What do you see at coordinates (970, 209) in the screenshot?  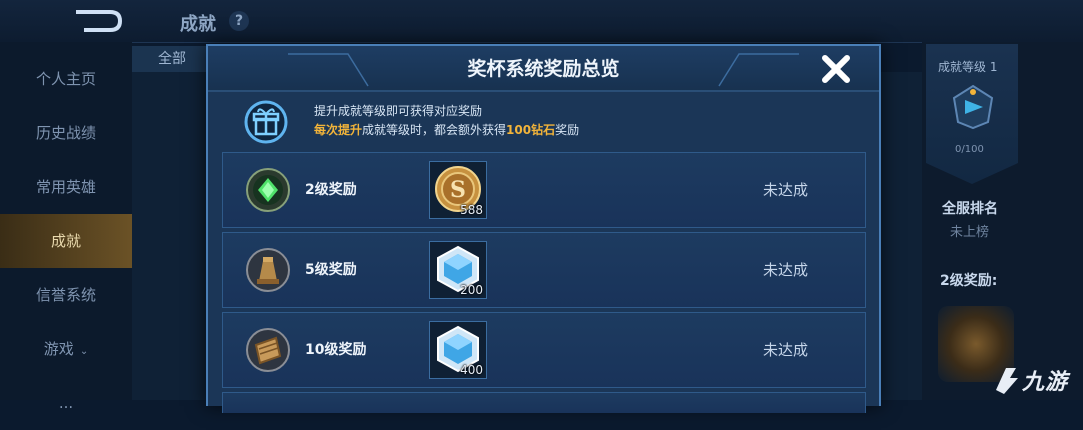 I see `server-rank-title: 全服排名` at bounding box center [970, 209].